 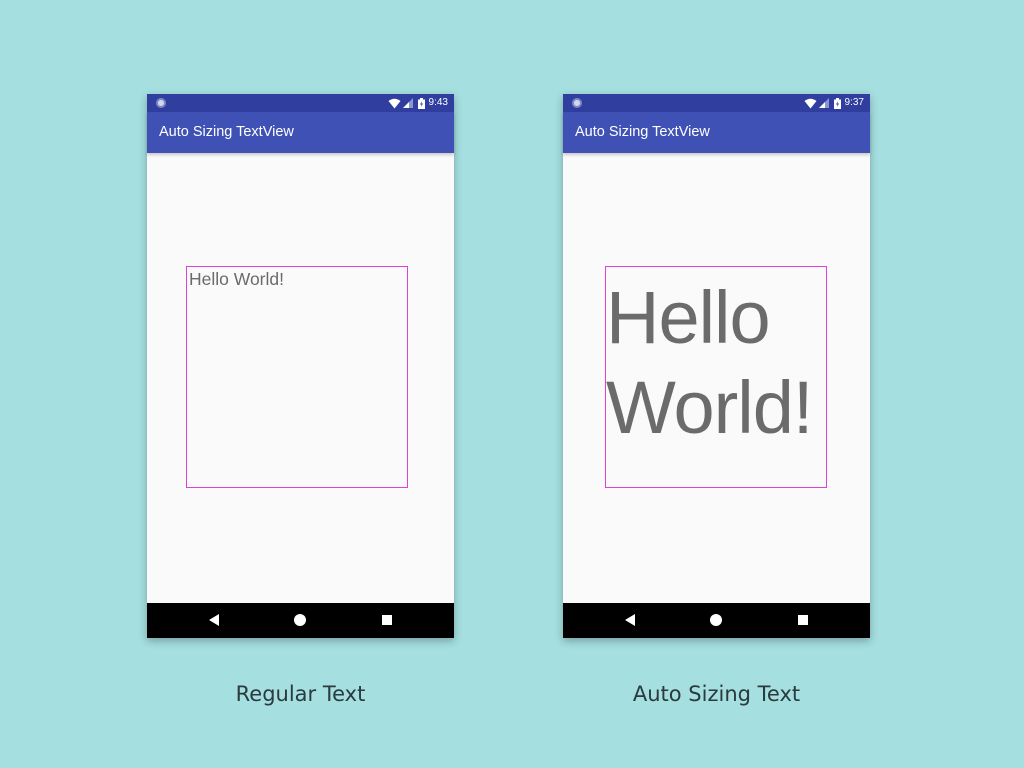 I want to click on caption-regular-text: Regular Text, so click(x=300, y=694).